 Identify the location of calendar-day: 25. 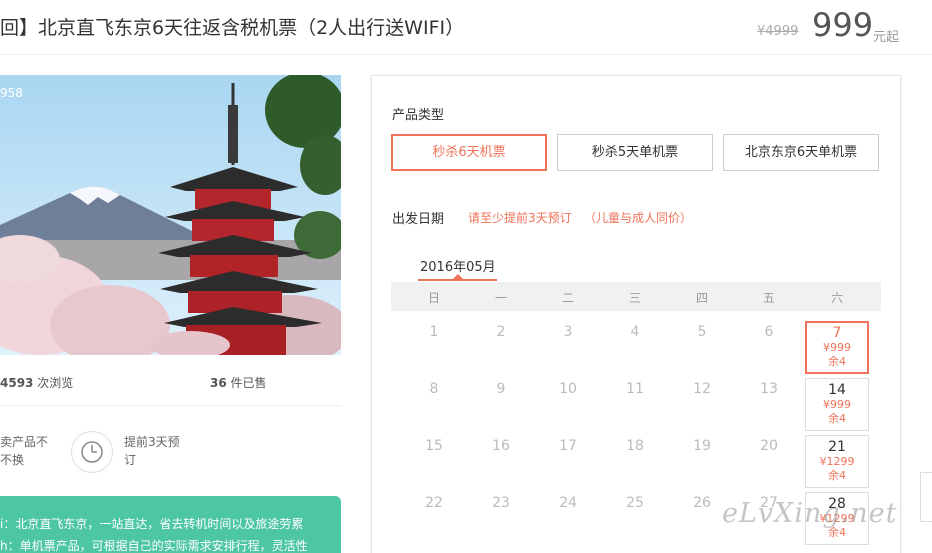
(635, 503).